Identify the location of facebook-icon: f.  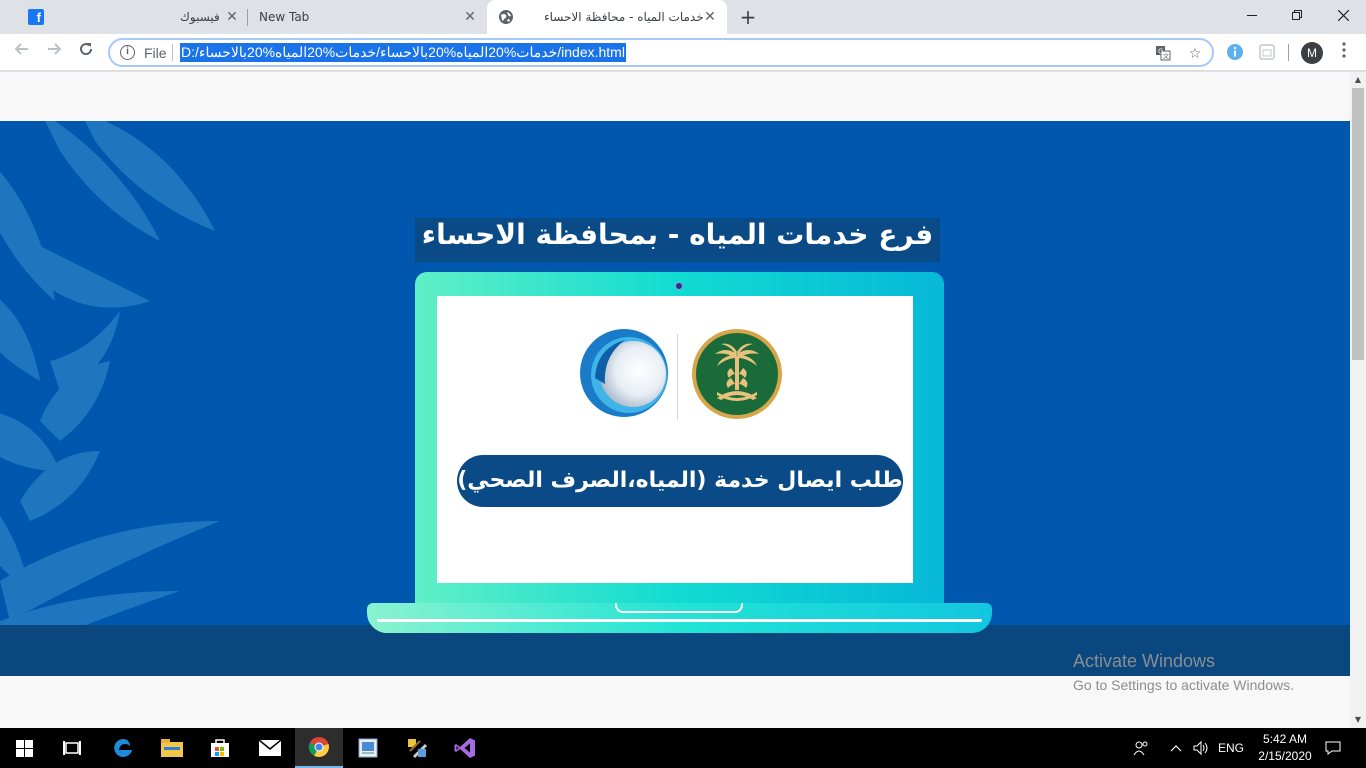
(36, 17).